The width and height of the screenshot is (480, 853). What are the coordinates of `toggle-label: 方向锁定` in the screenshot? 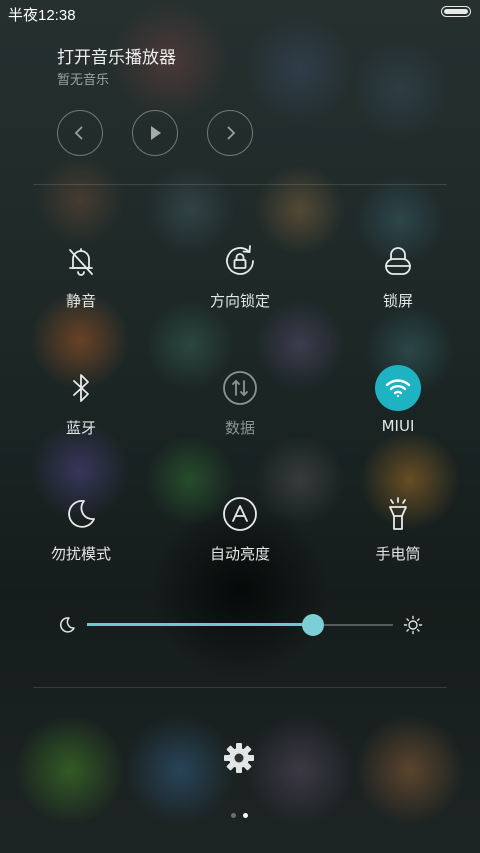 It's located at (239, 301).